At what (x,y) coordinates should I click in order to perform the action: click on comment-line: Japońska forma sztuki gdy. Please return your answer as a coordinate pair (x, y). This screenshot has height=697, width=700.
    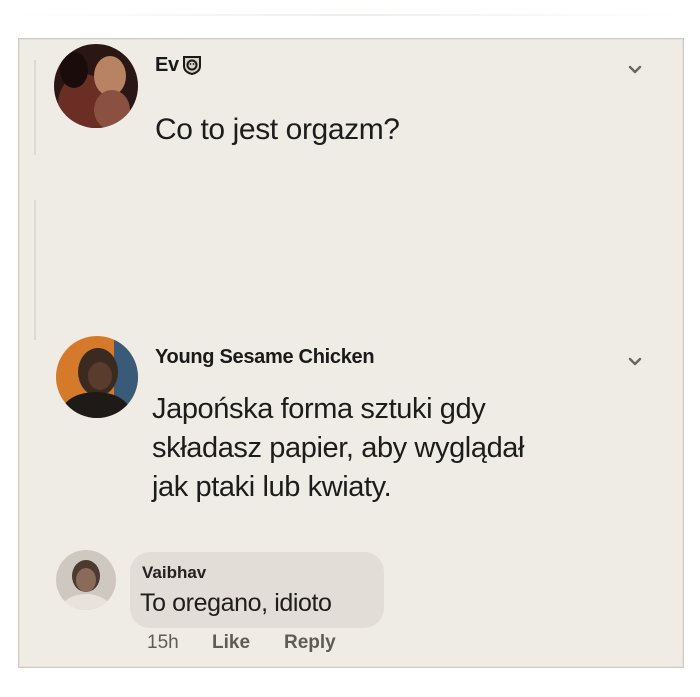
    Looking at the image, I should click on (319, 409).